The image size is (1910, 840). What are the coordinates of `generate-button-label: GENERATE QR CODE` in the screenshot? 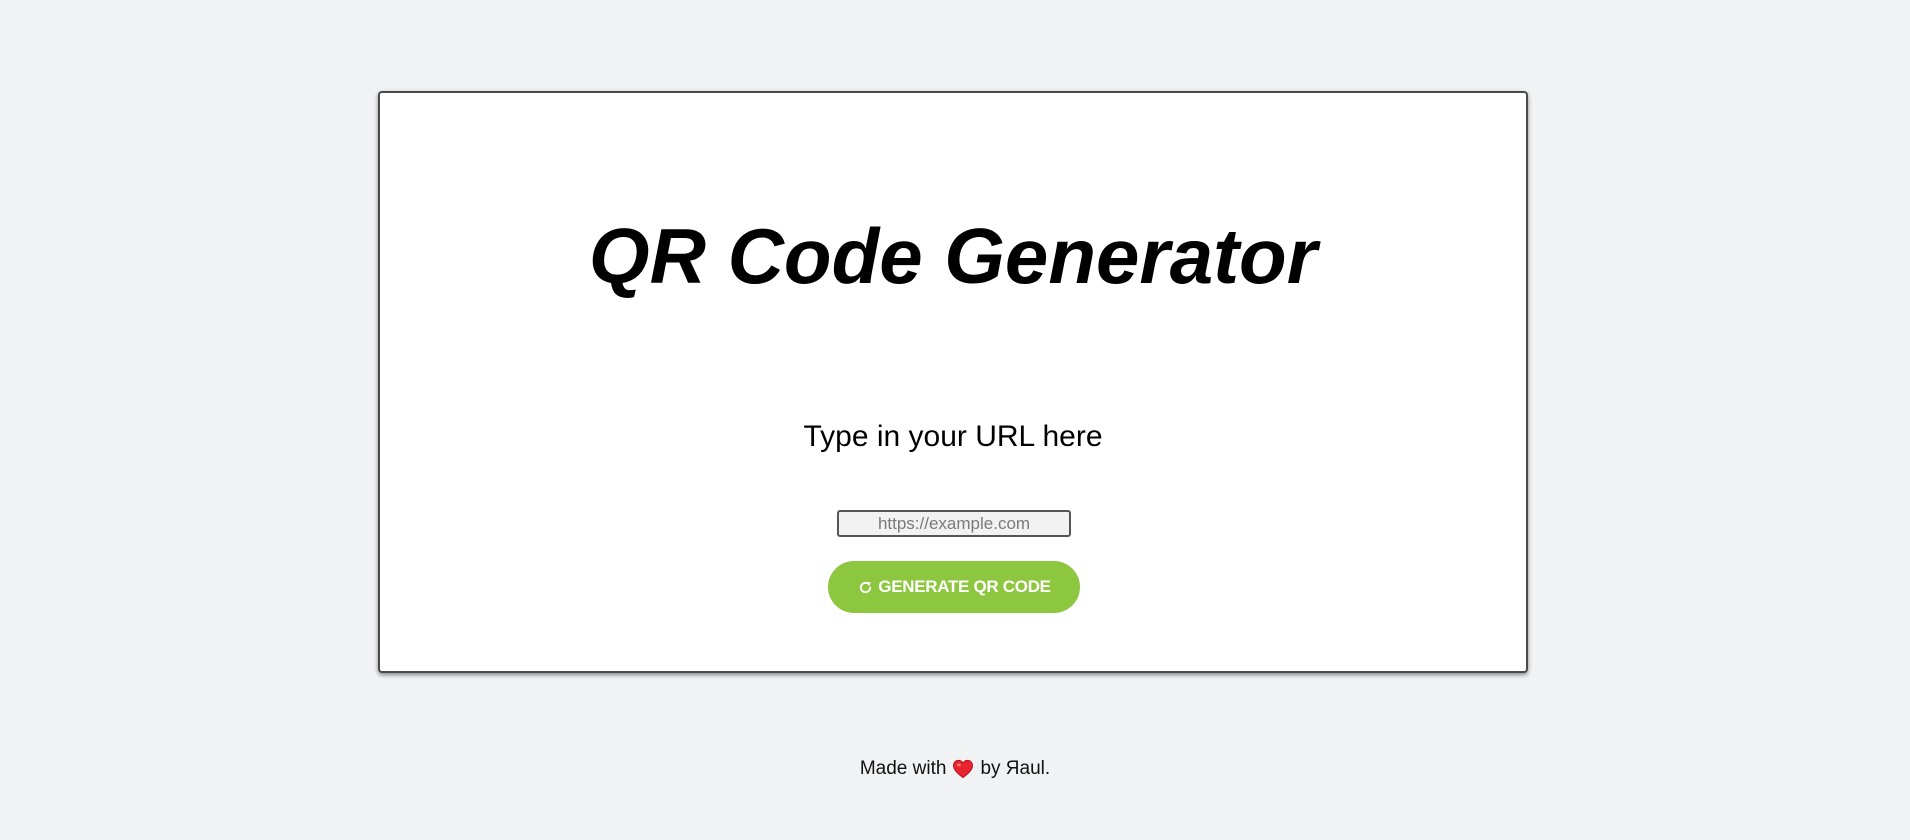 It's located at (964, 586).